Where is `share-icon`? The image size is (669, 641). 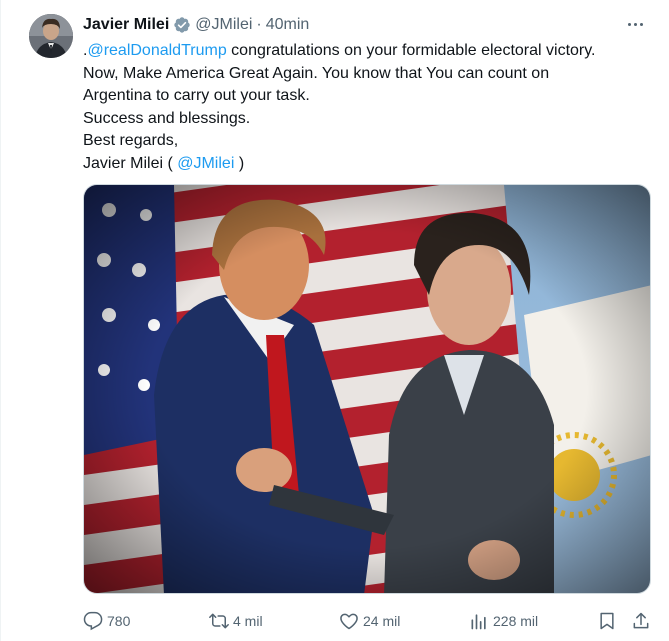 share-icon is located at coordinates (641, 620).